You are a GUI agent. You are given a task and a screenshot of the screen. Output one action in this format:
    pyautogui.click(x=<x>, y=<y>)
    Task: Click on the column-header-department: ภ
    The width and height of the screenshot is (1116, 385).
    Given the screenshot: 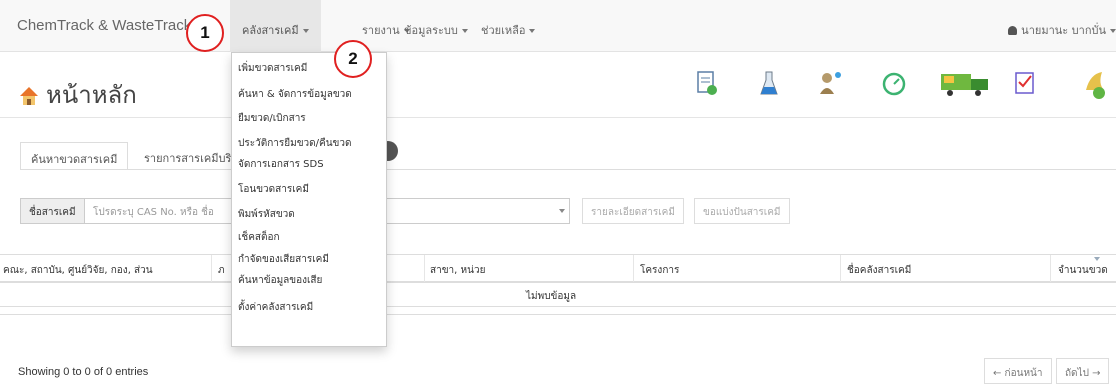 What is the action you would take?
    pyautogui.click(x=221, y=270)
    